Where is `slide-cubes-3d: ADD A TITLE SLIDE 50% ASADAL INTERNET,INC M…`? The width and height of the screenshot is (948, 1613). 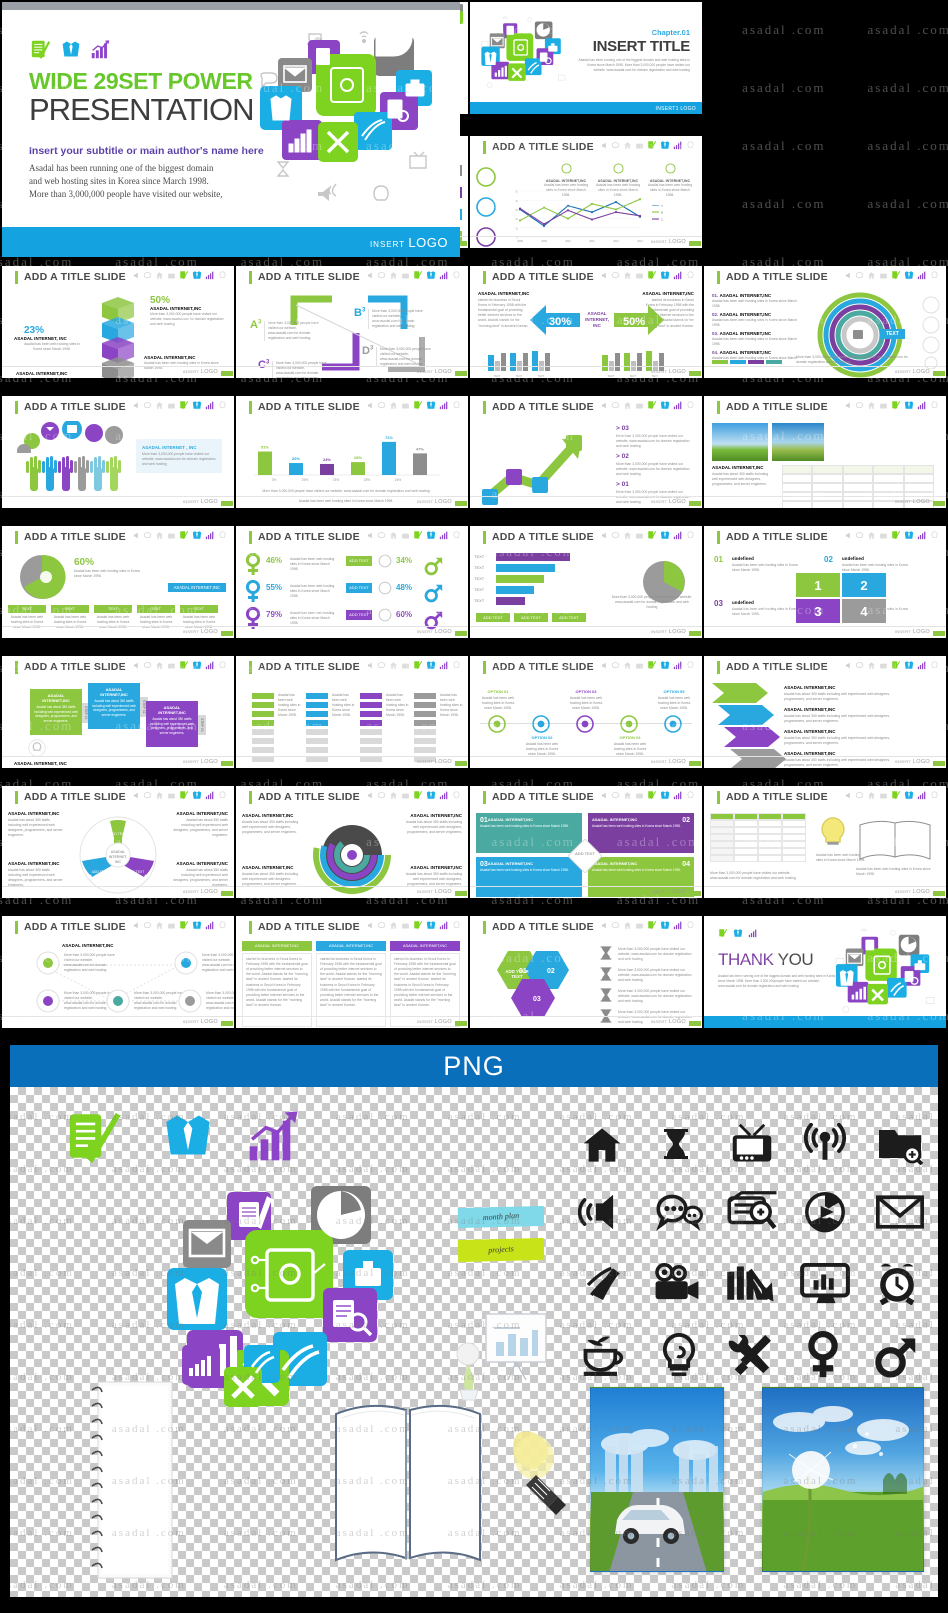
slide-cubes-3d: ADD A TITLE SLIDE 50% ASADAL INTERNET,INC M… is located at coordinates (118, 322).